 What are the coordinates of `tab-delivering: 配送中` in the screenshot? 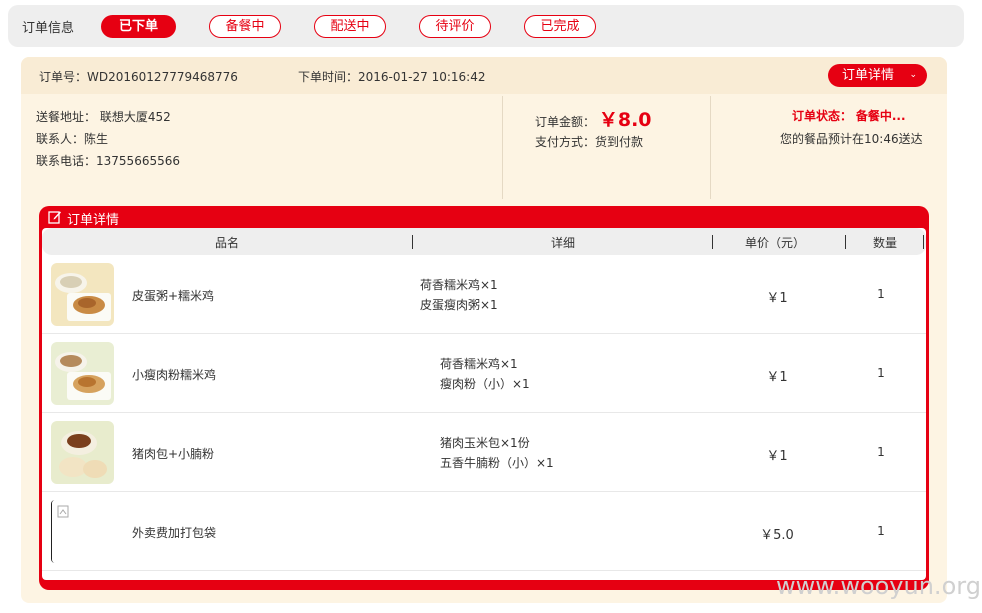 It's located at (350, 26).